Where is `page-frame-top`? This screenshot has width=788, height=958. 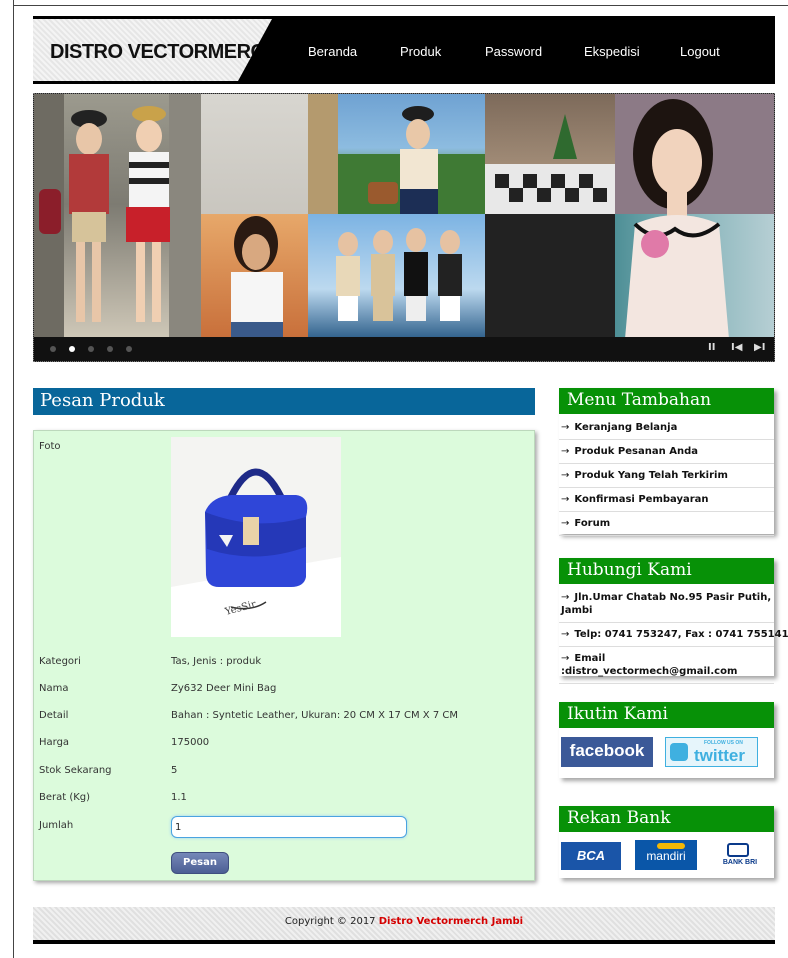 page-frame-top is located at coordinates (400, 5).